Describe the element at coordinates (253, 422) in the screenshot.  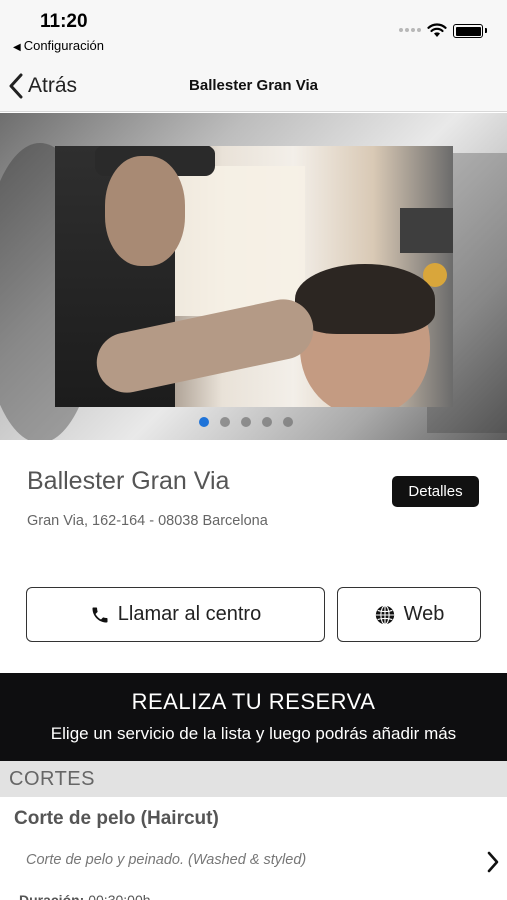
I see `carousel-pagination` at that location.